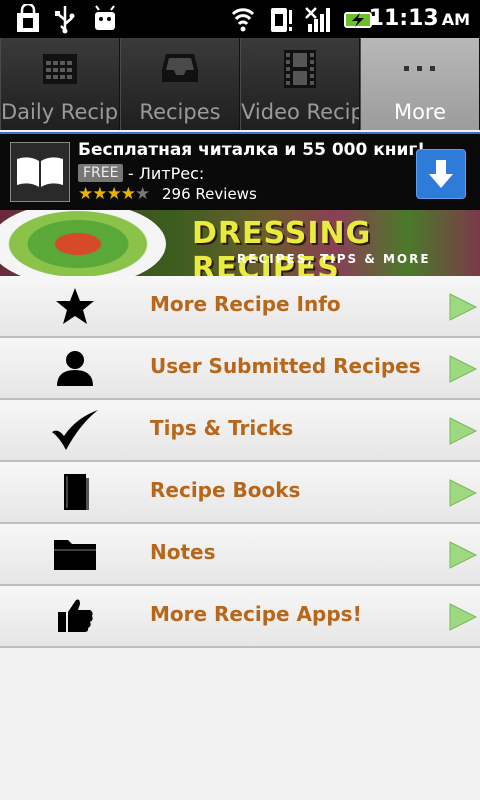  I want to click on menu-item-label: More Recipe Info, so click(245, 304).